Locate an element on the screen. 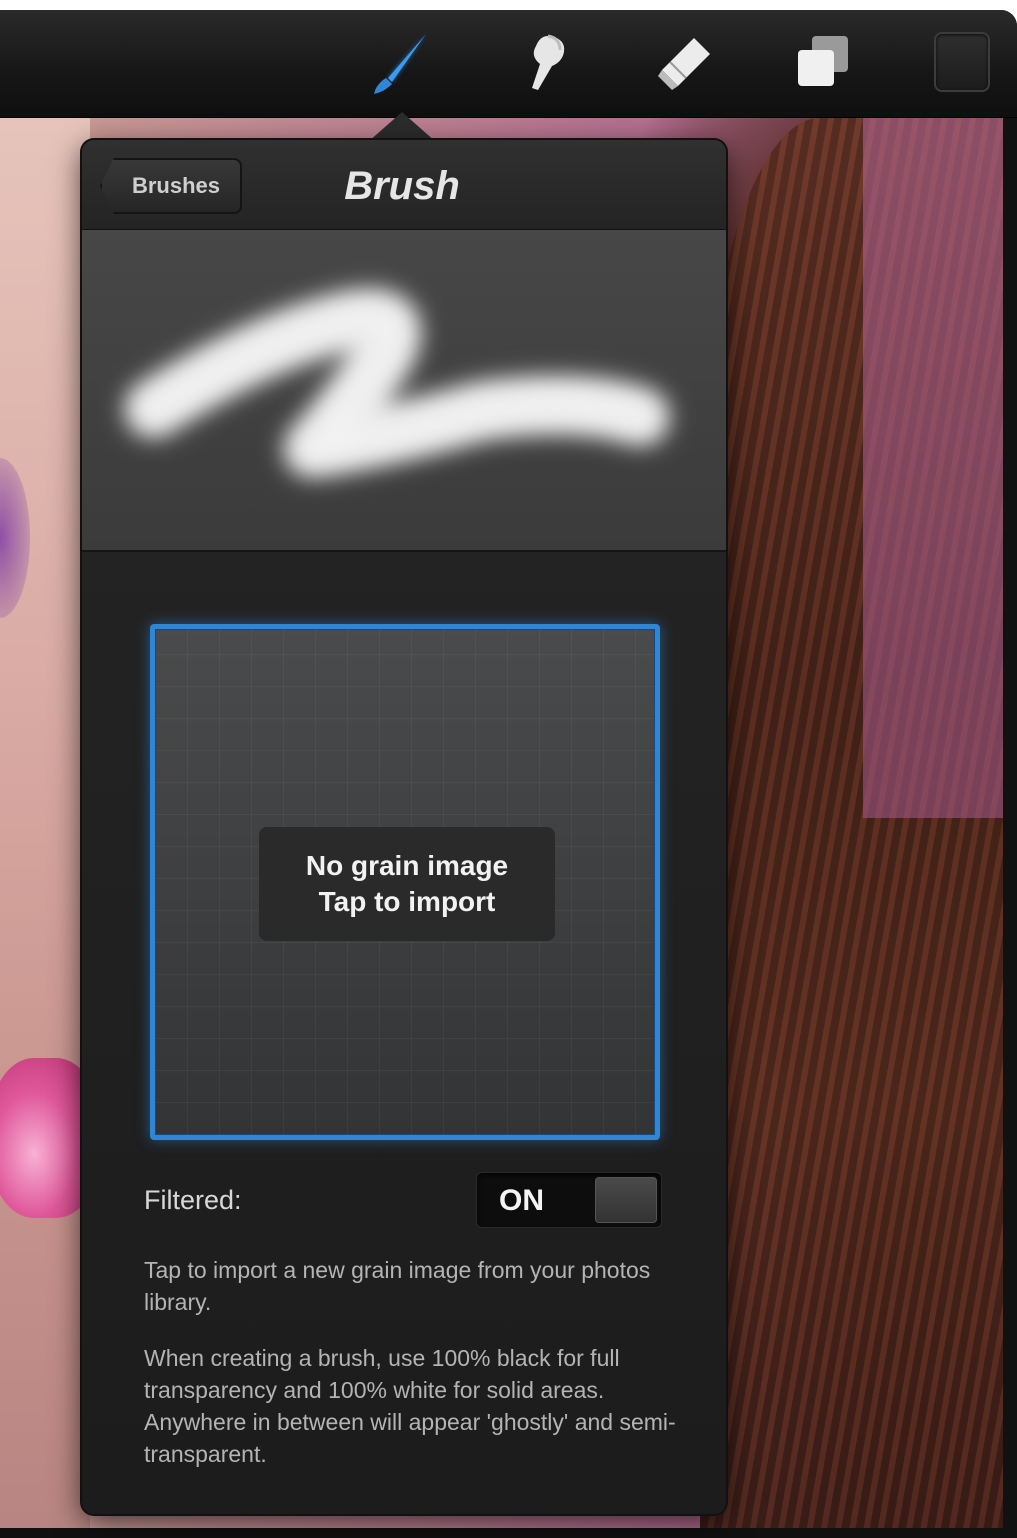 The image size is (1017, 1538). filtered-label: Filtered: is located at coordinates (193, 1200).